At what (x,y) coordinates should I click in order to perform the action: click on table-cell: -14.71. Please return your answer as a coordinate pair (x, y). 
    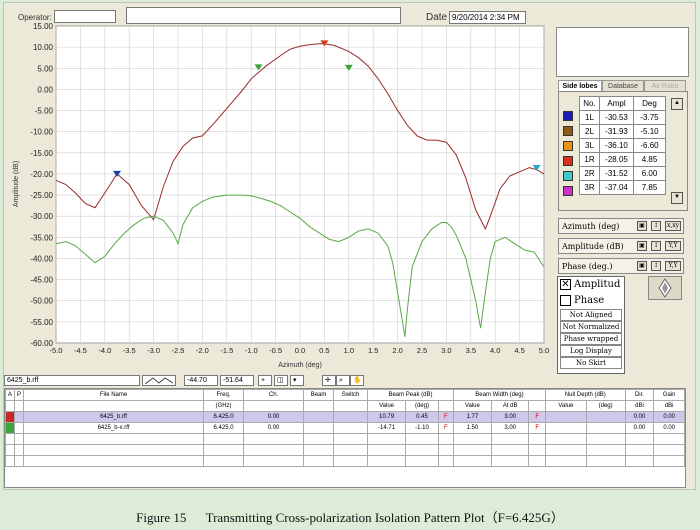
    Looking at the image, I should click on (387, 428).